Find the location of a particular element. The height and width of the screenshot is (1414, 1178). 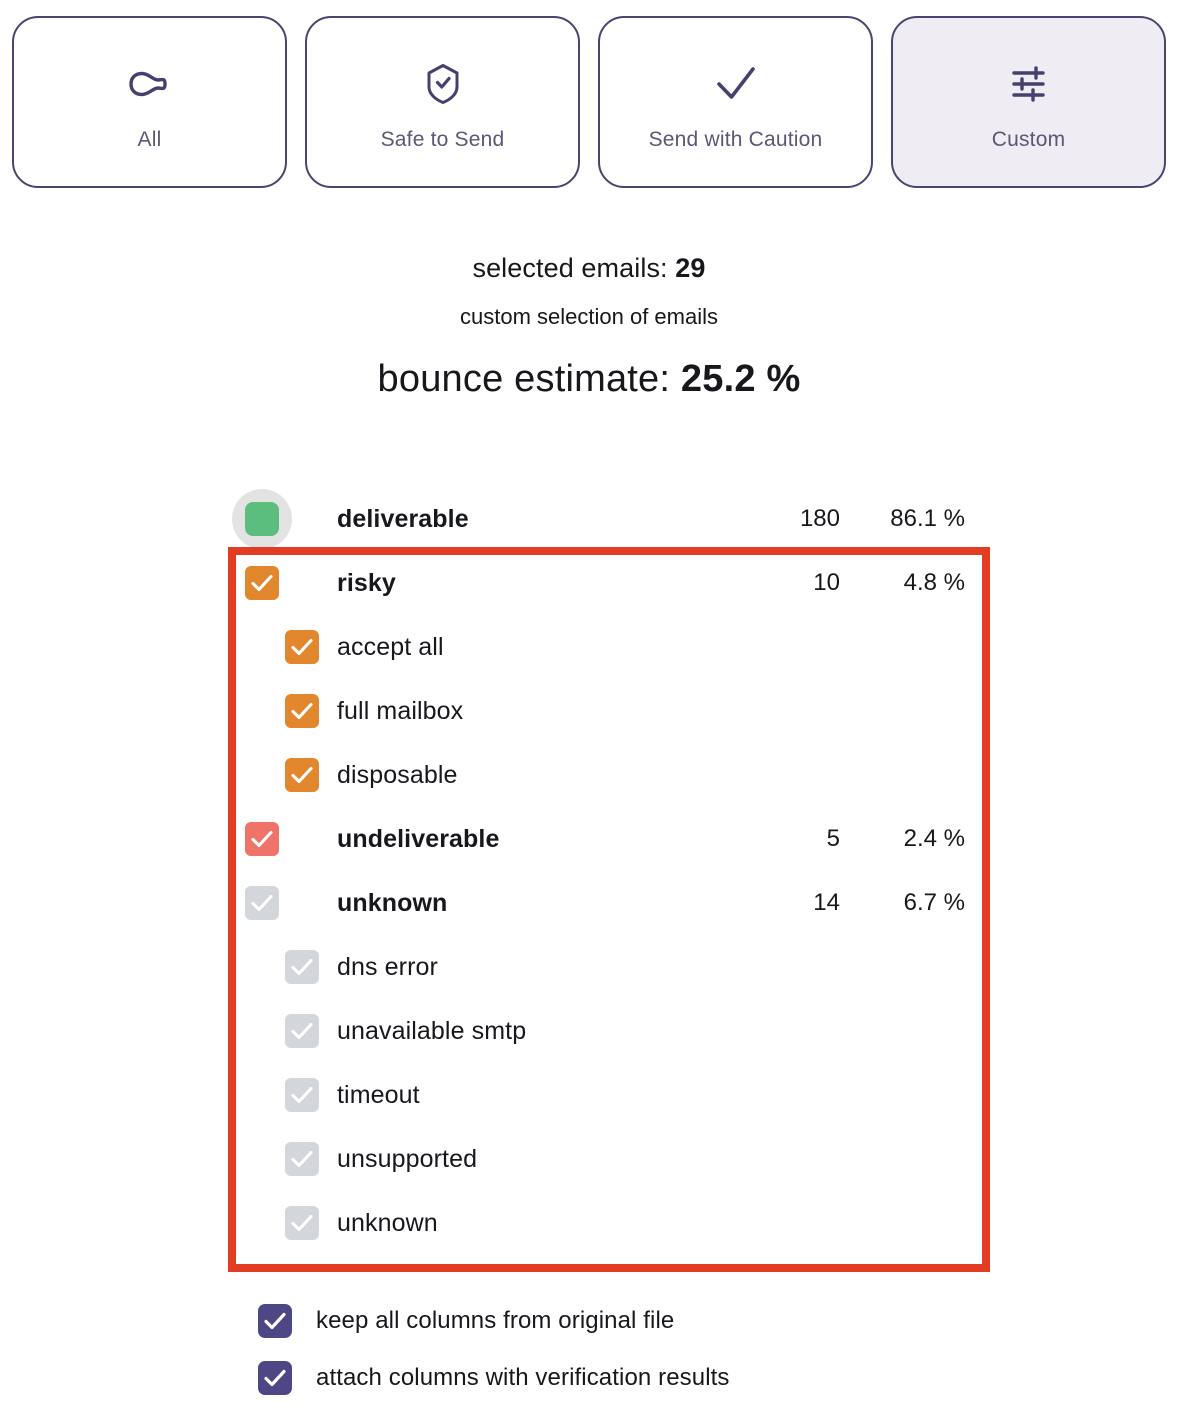

table-row: dns error is located at coordinates (610, 967).